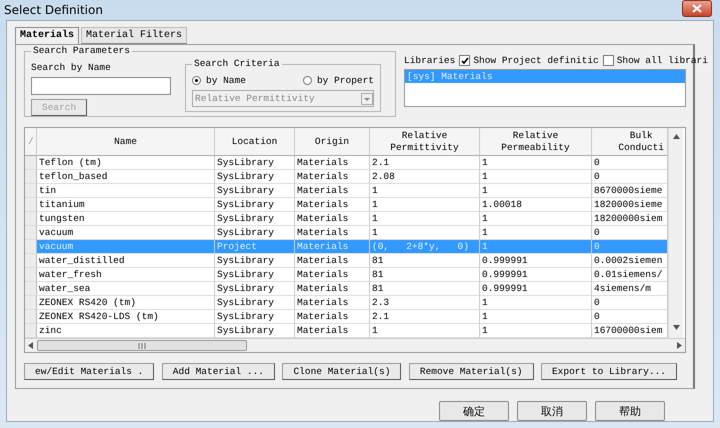  What do you see at coordinates (655, 60) in the screenshot?
I see `checkbox: Show all librari` at bounding box center [655, 60].